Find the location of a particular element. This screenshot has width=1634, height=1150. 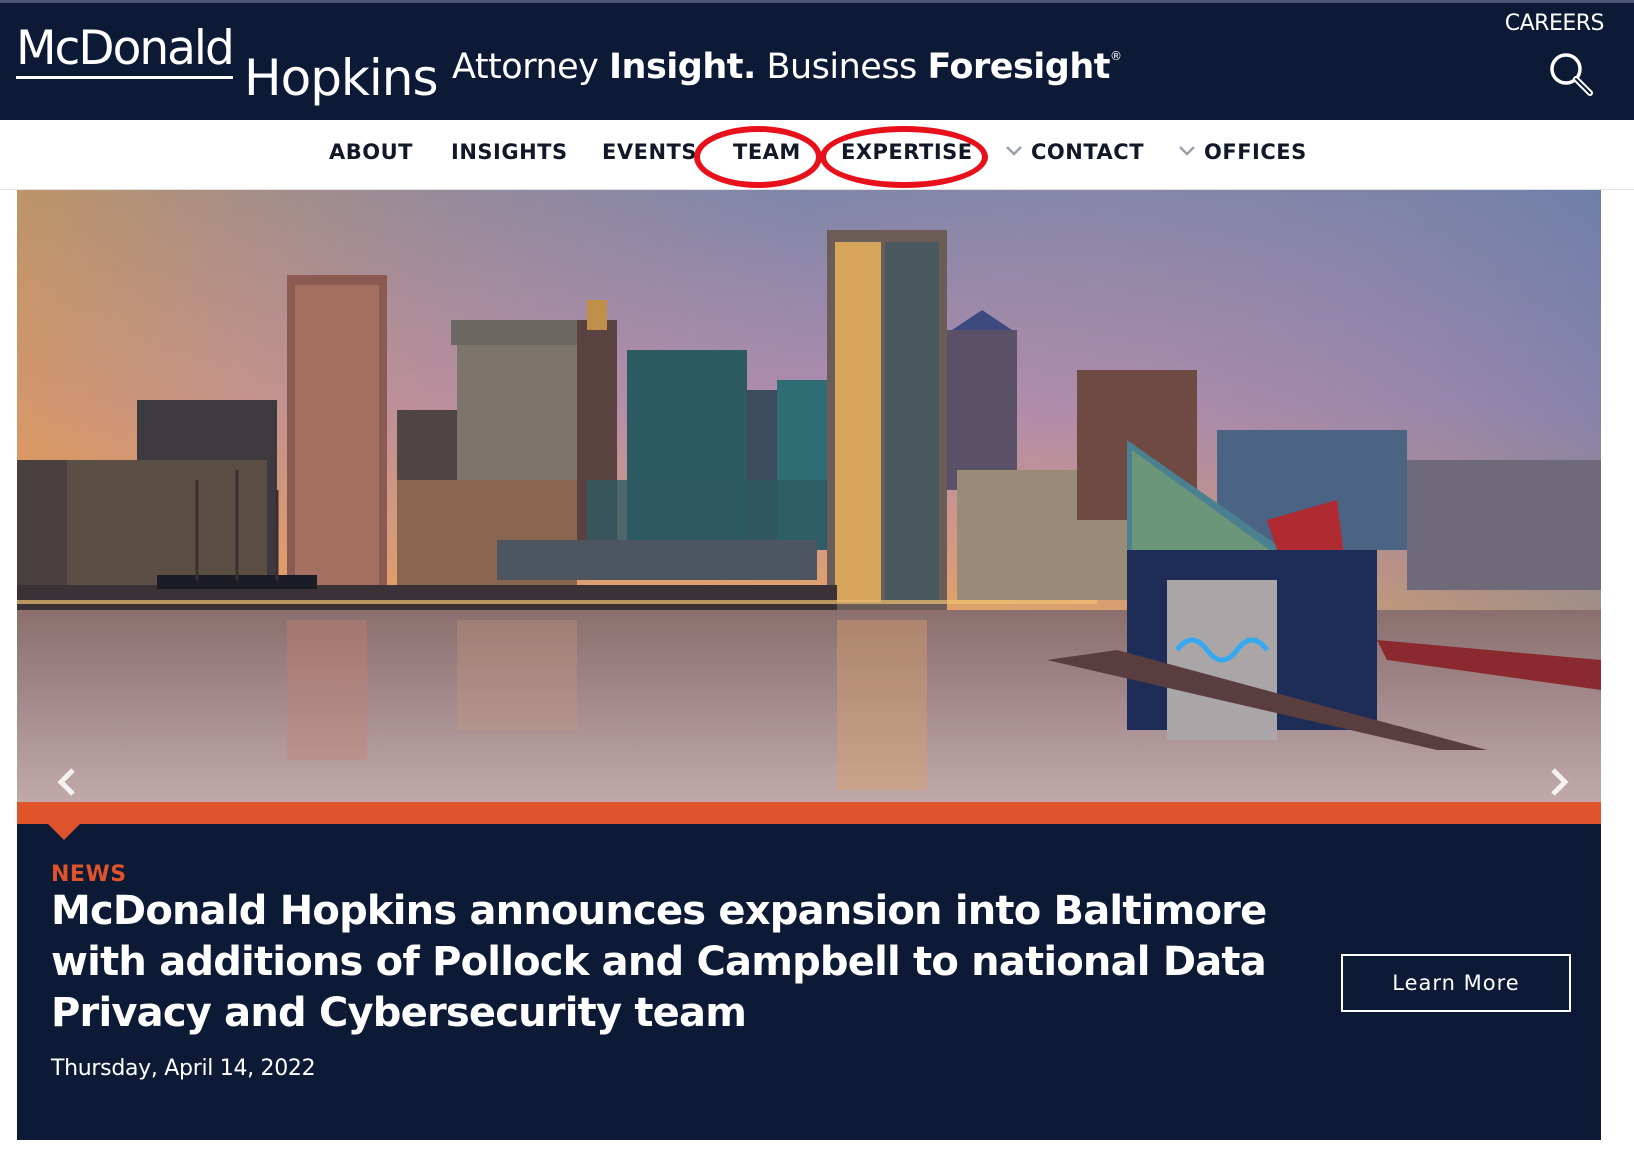

carousel-next-button is located at coordinates (1558, 782).